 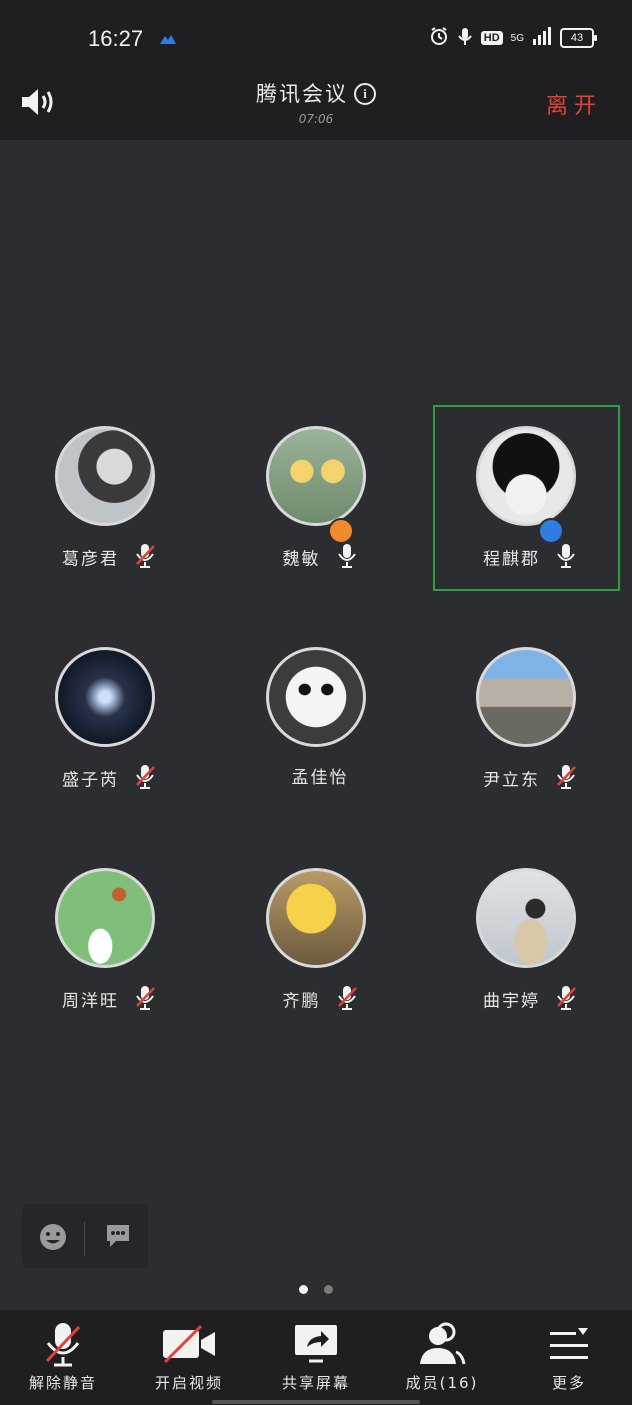 I want to click on emoji-icon, so click(x=53, y=1239).